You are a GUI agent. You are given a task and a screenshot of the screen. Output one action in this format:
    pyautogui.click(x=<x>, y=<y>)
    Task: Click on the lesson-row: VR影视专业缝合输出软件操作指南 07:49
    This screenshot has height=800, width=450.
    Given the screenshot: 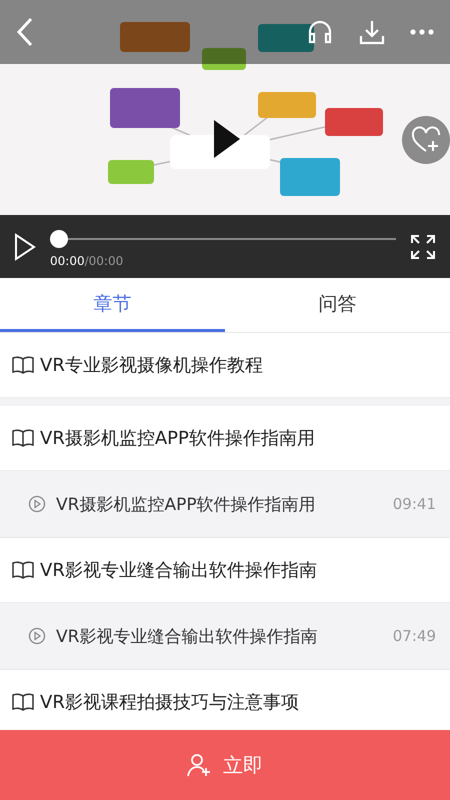 What is the action you would take?
    pyautogui.click(x=225, y=636)
    